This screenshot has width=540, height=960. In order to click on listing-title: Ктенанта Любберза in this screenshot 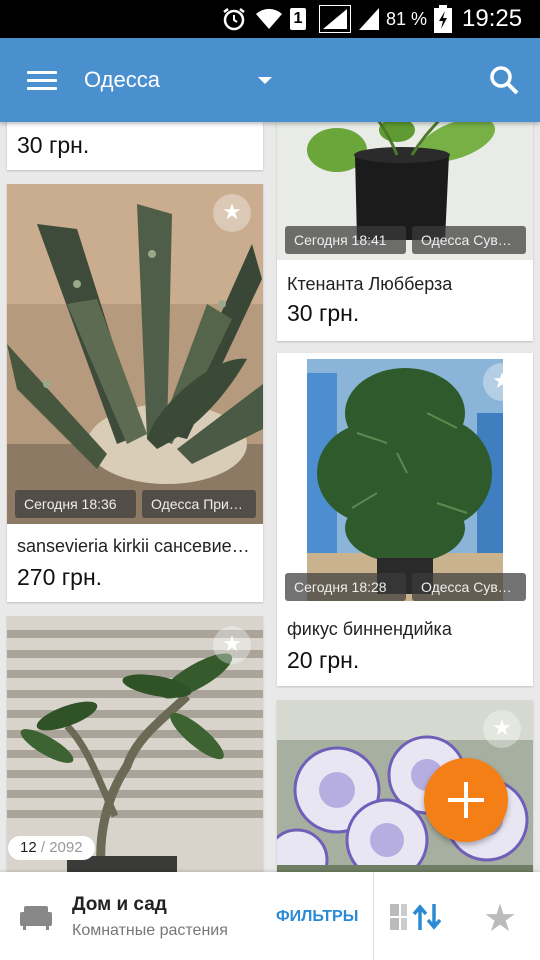, I will do `click(370, 284)`.